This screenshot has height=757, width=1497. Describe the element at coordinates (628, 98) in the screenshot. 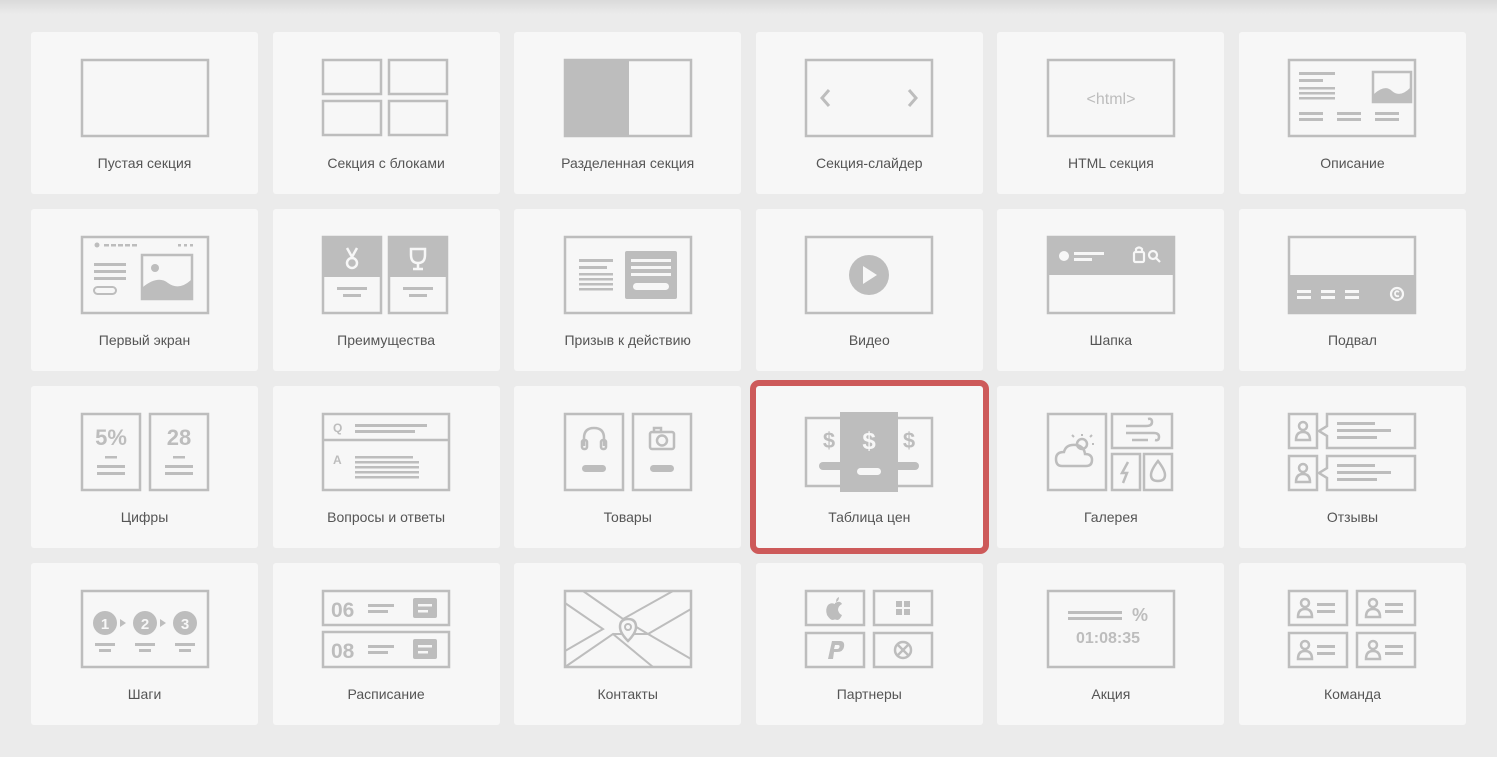

I see `split-section-icon` at that location.